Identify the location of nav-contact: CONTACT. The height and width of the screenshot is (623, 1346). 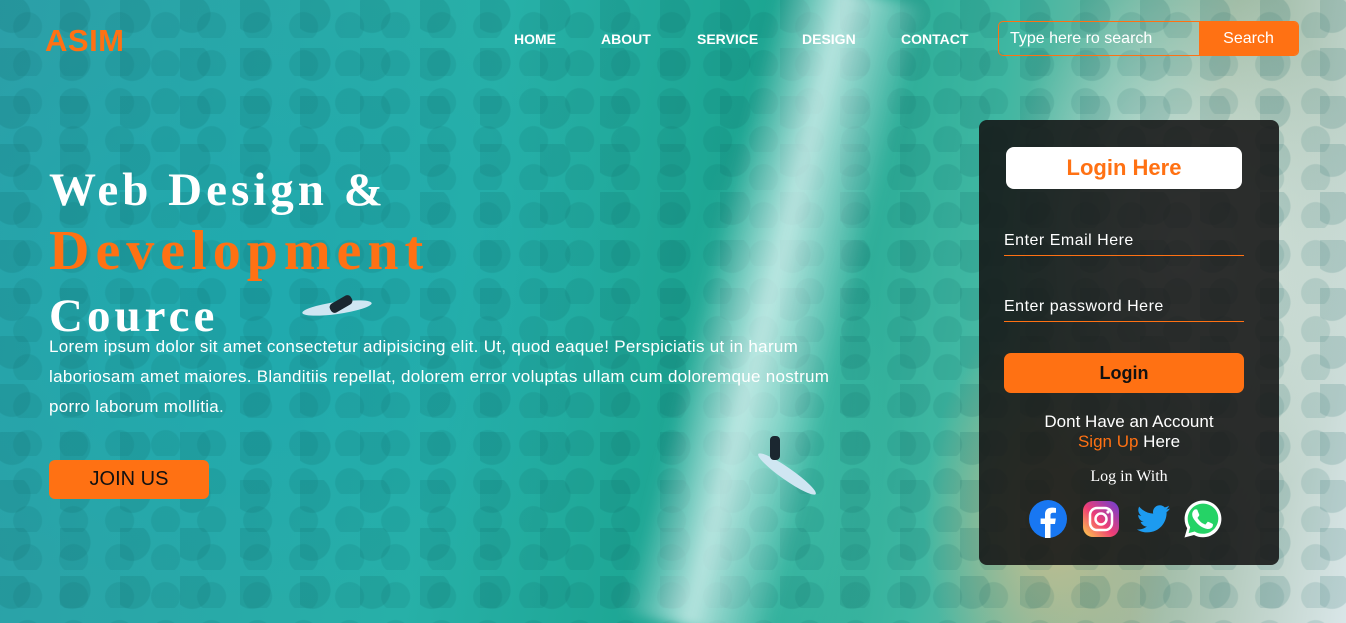
(934, 39).